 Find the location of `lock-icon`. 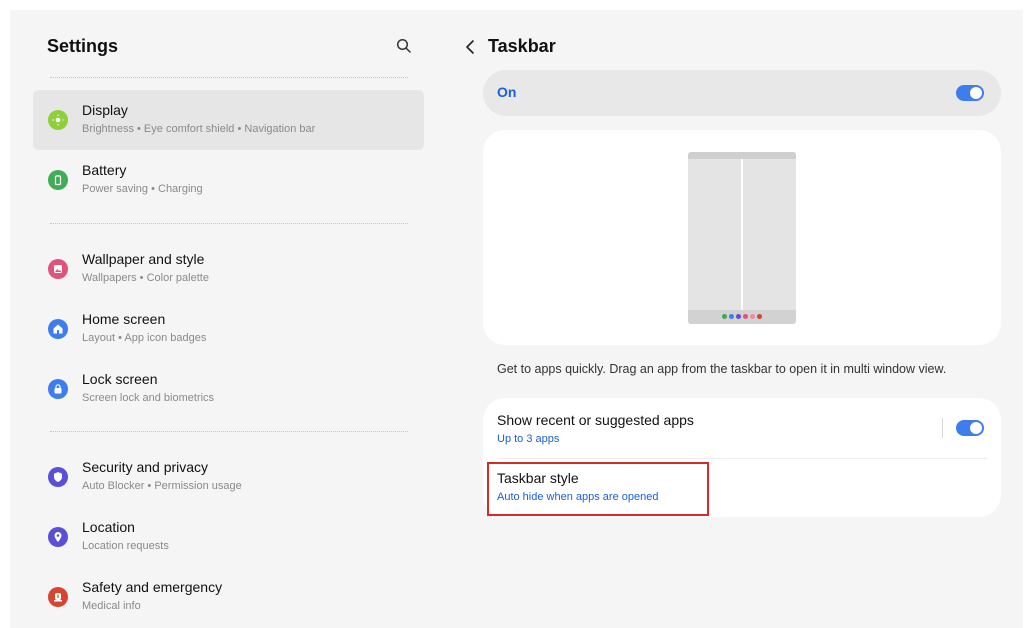

lock-icon is located at coordinates (58, 389).